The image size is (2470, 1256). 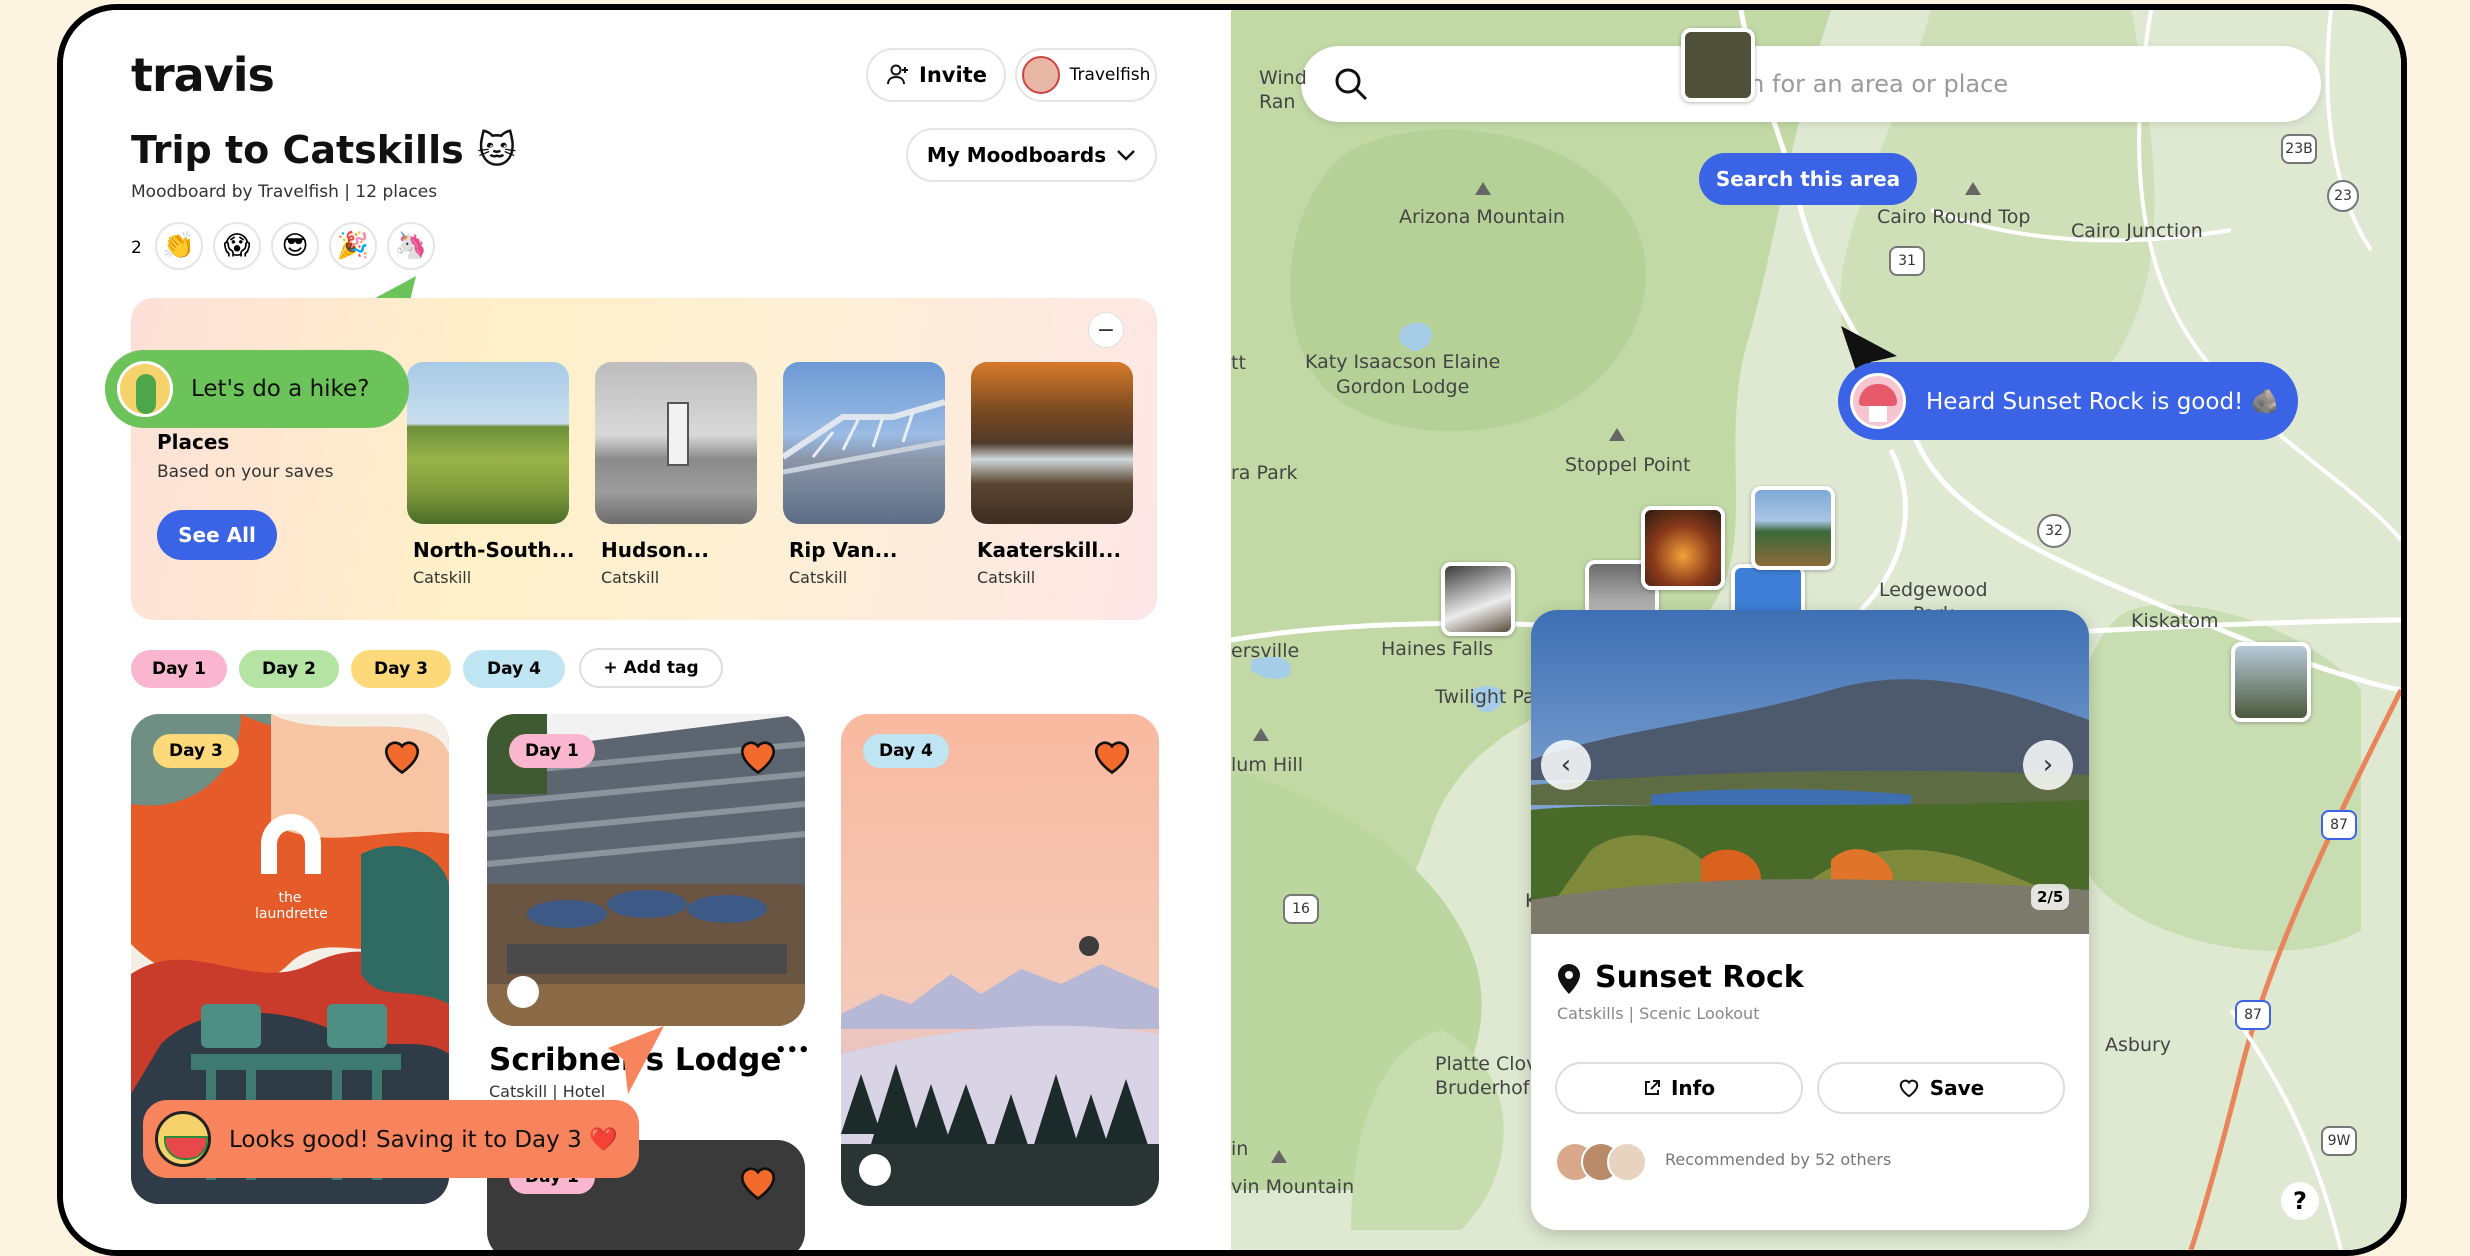 What do you see at coordinates (2138, 1045) in the screenshot?
I see `map-label: Asbury` at bounding box center [2138, 1045].